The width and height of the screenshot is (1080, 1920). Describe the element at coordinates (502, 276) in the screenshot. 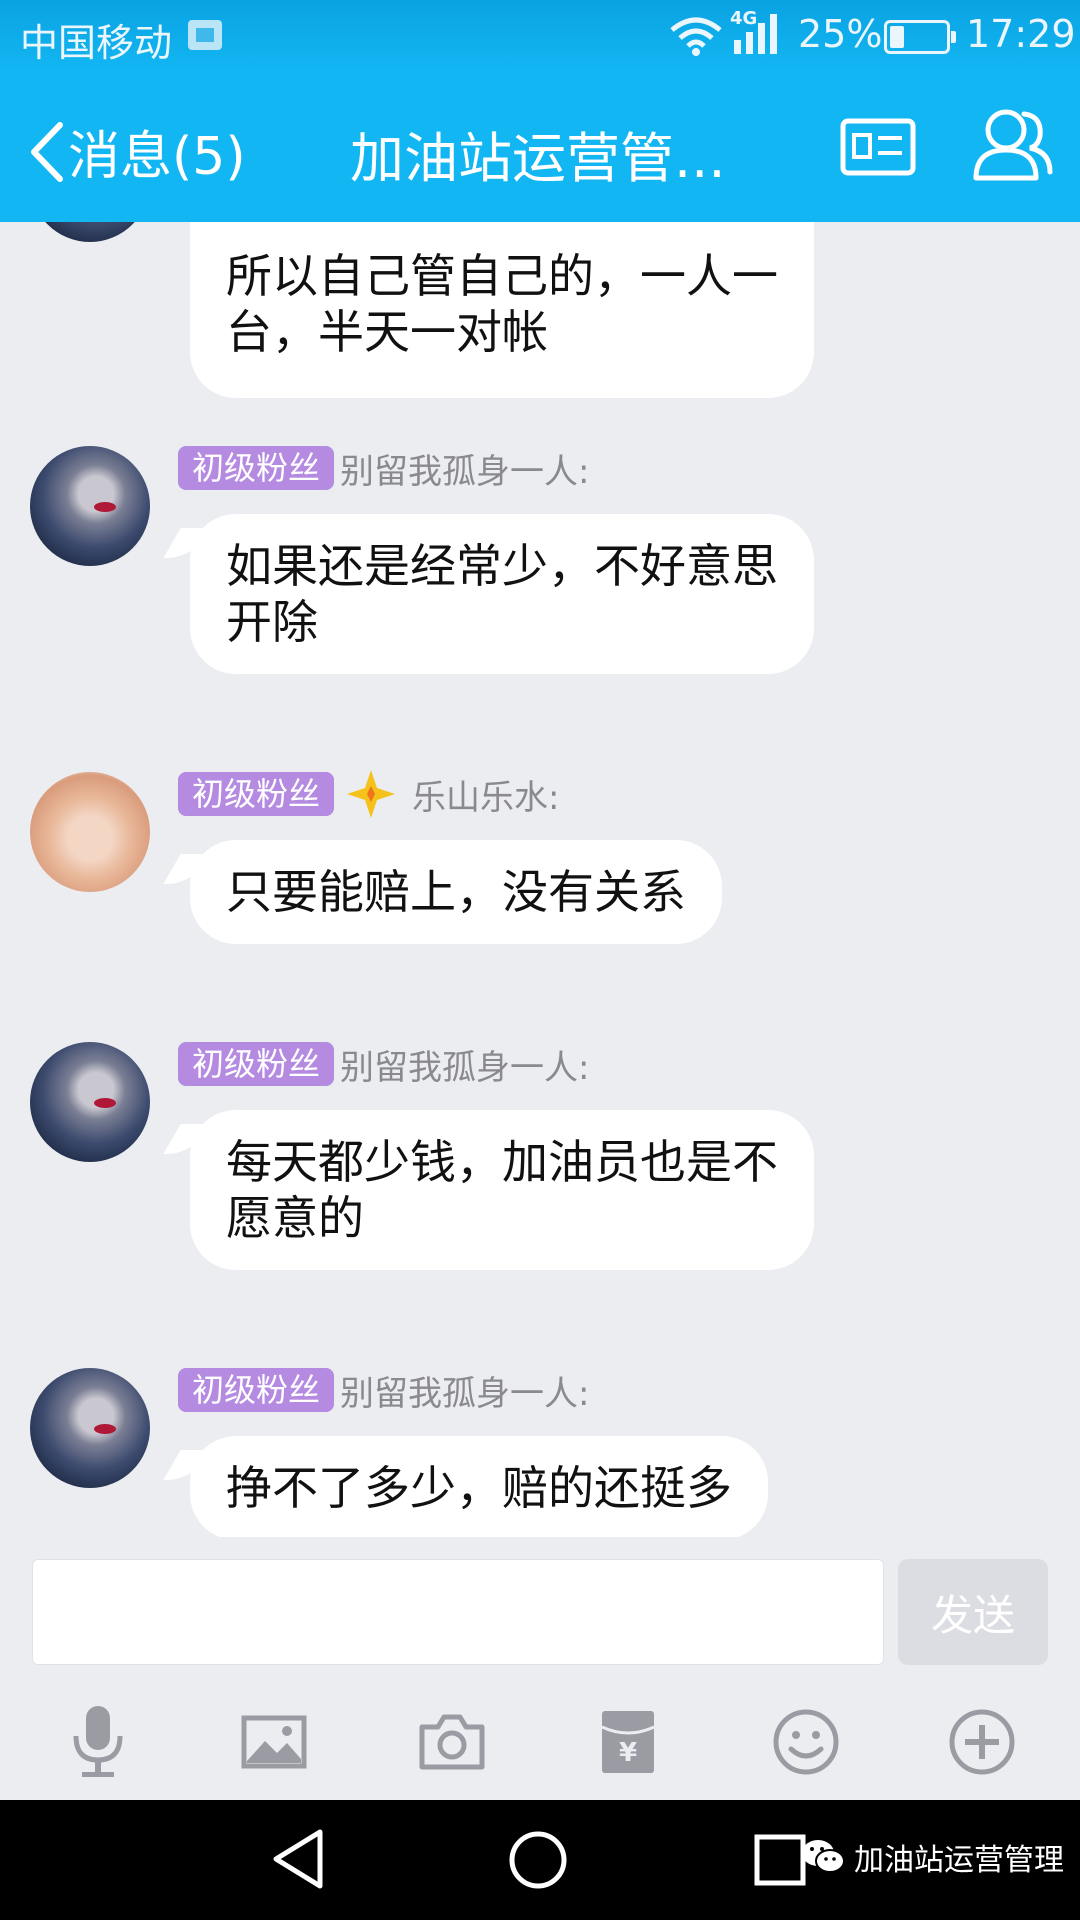

I see `message-line: 所以自己管自己的，一人一` at that location.